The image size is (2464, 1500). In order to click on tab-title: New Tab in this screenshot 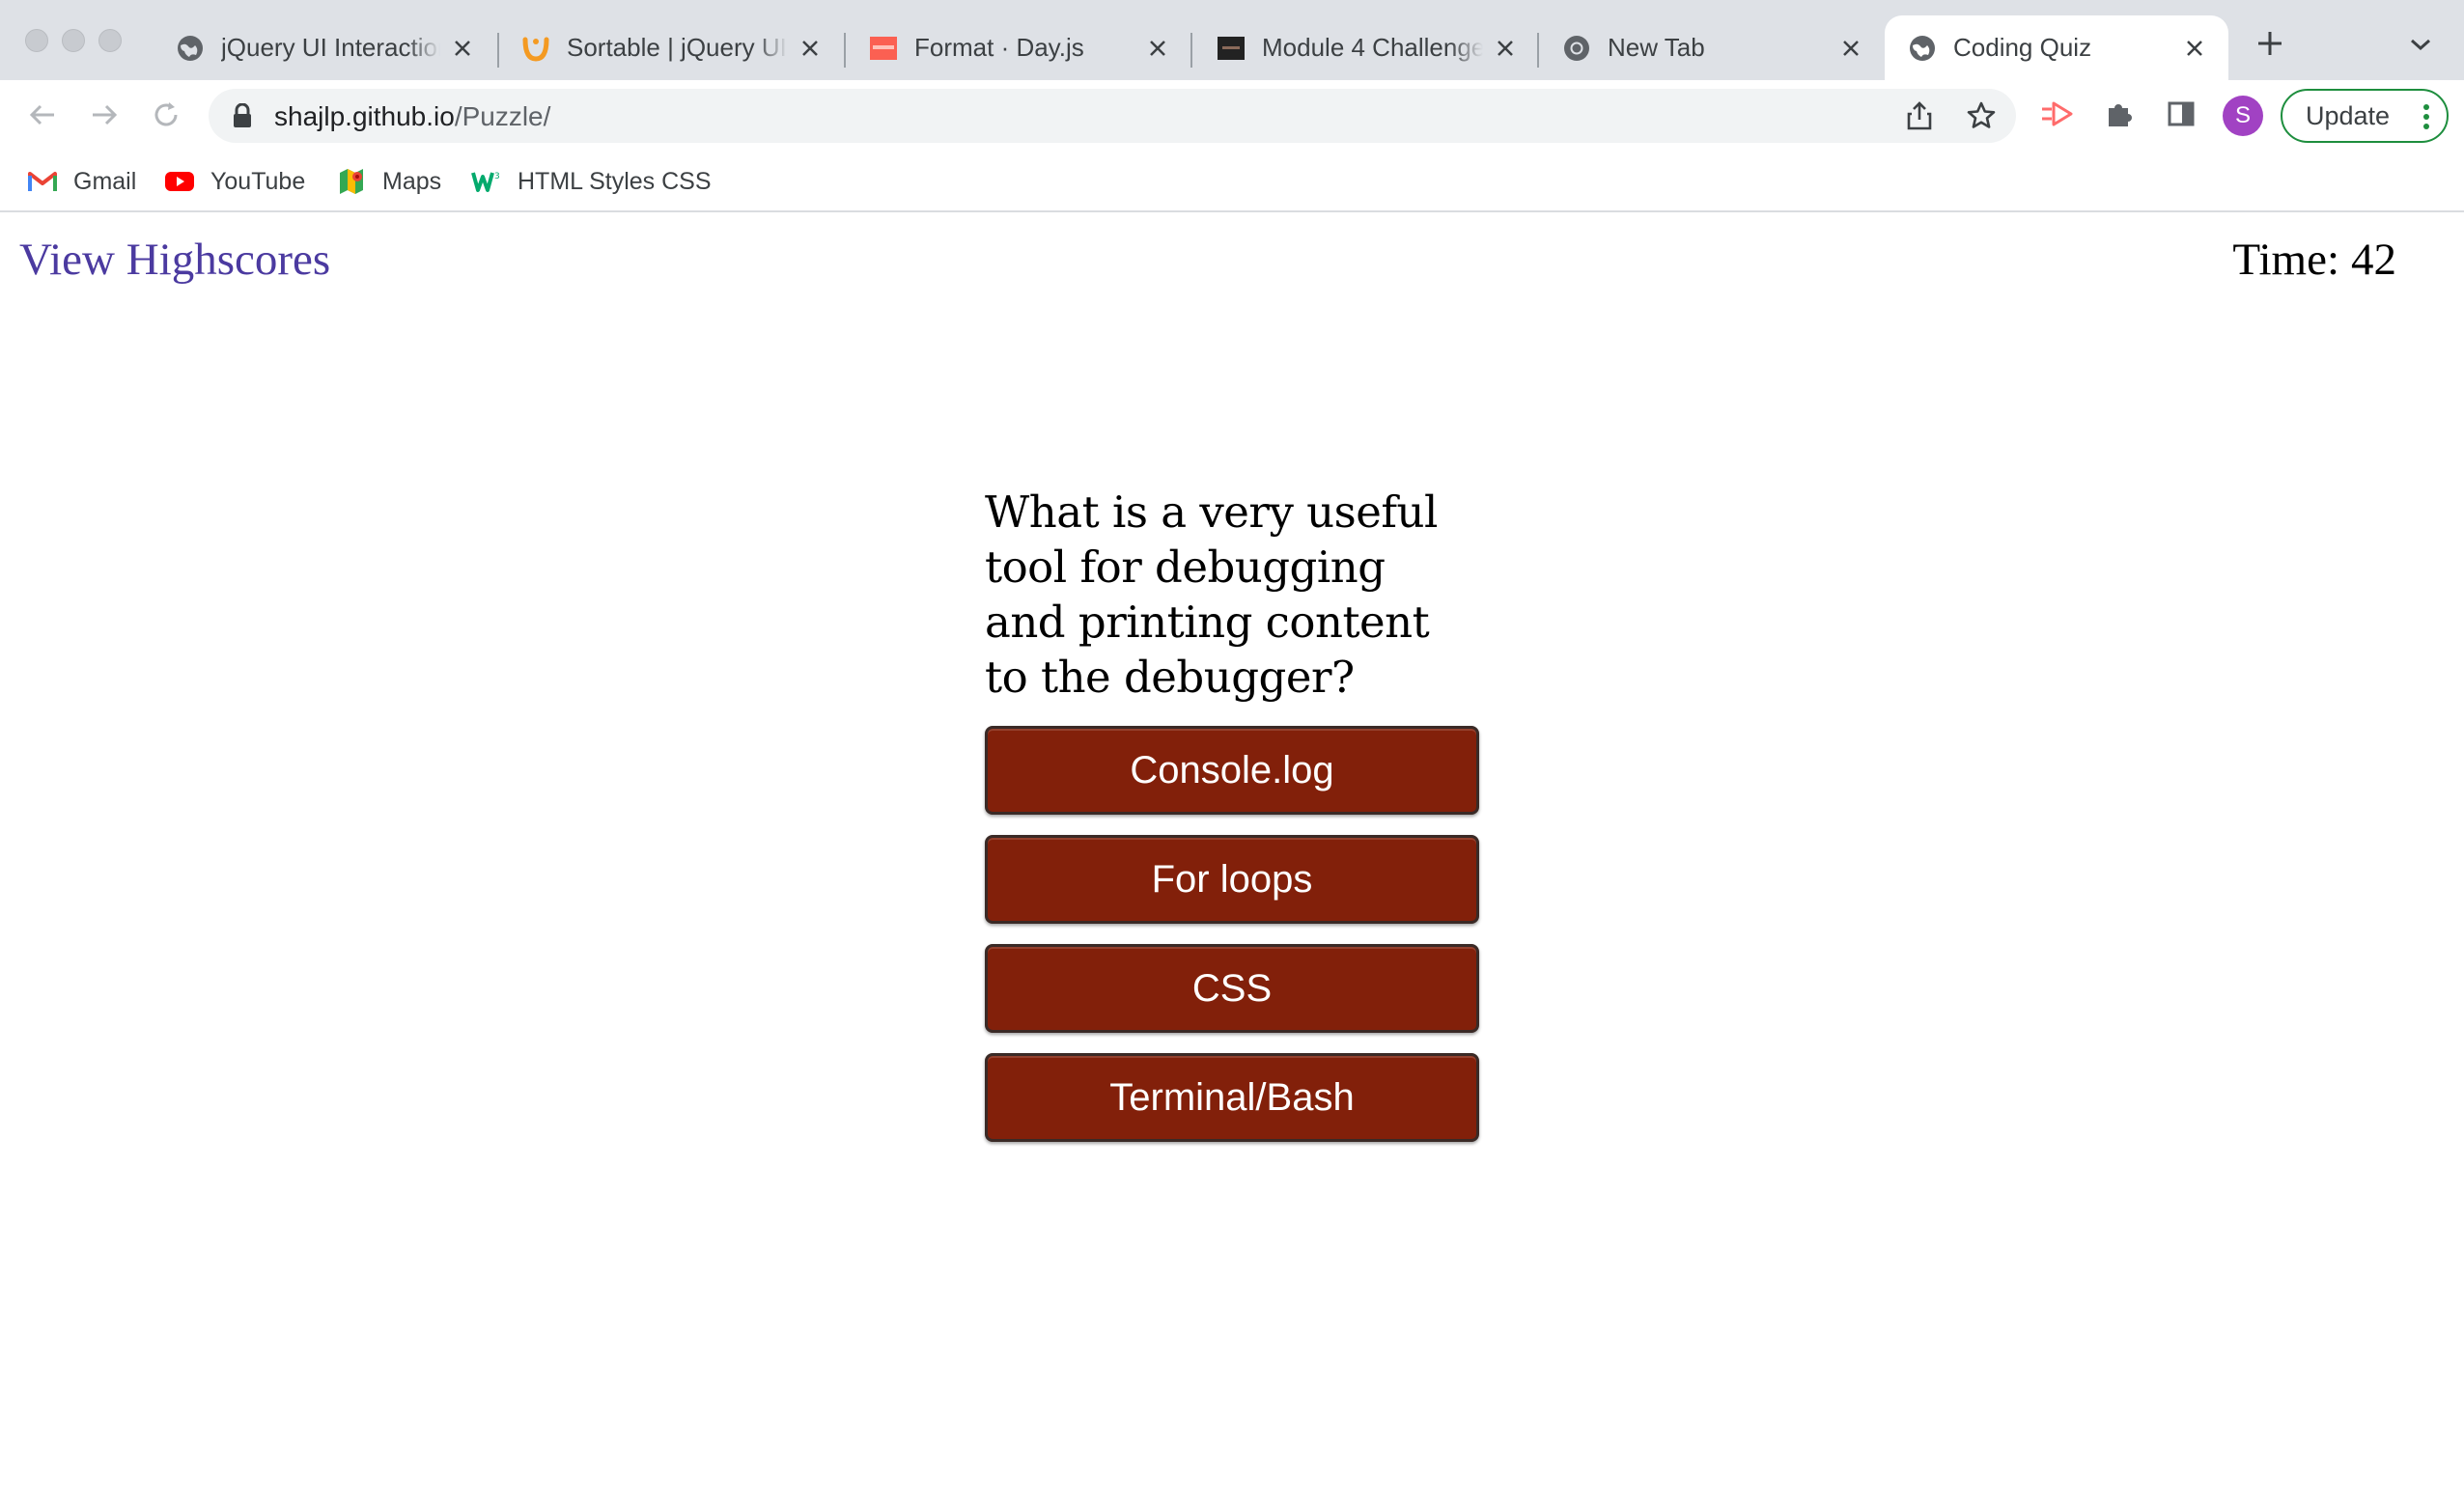, I will do `click(1657, 47)`.